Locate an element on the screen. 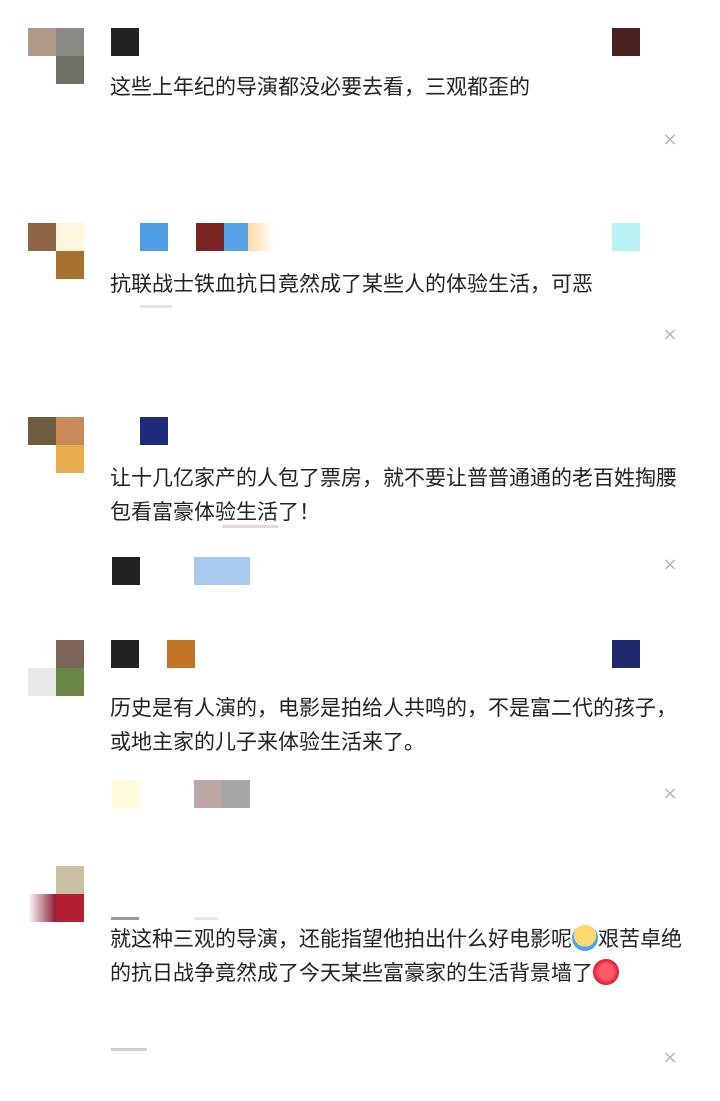 This screenshot has height=1101, width=720. comment-text-part1: 就这种三观的导演，还能指望他拍出什么好电影呢 is located at coordinates (341, 939).